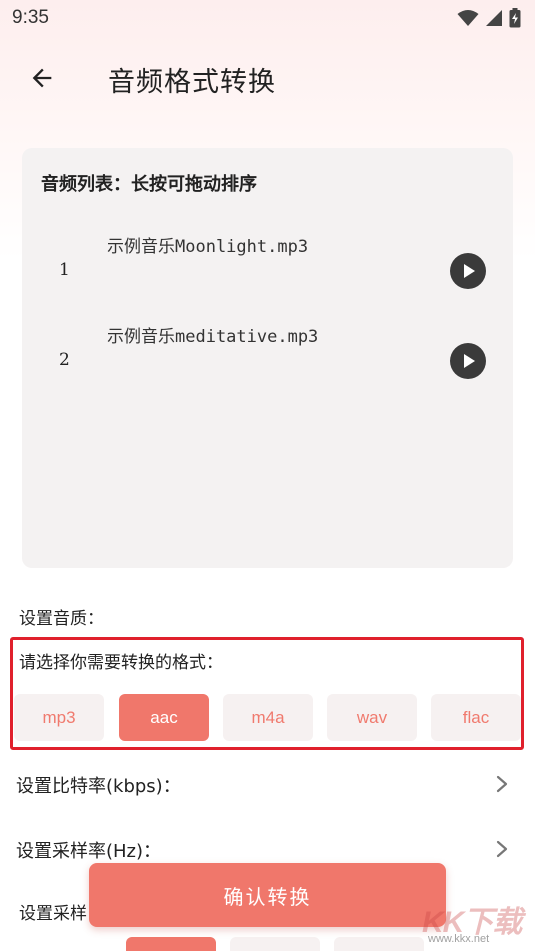 Image resolution: width=535 pixels, height=951 pixels. I want to click on app-bar: 音频格式转换, so click(267, 79).